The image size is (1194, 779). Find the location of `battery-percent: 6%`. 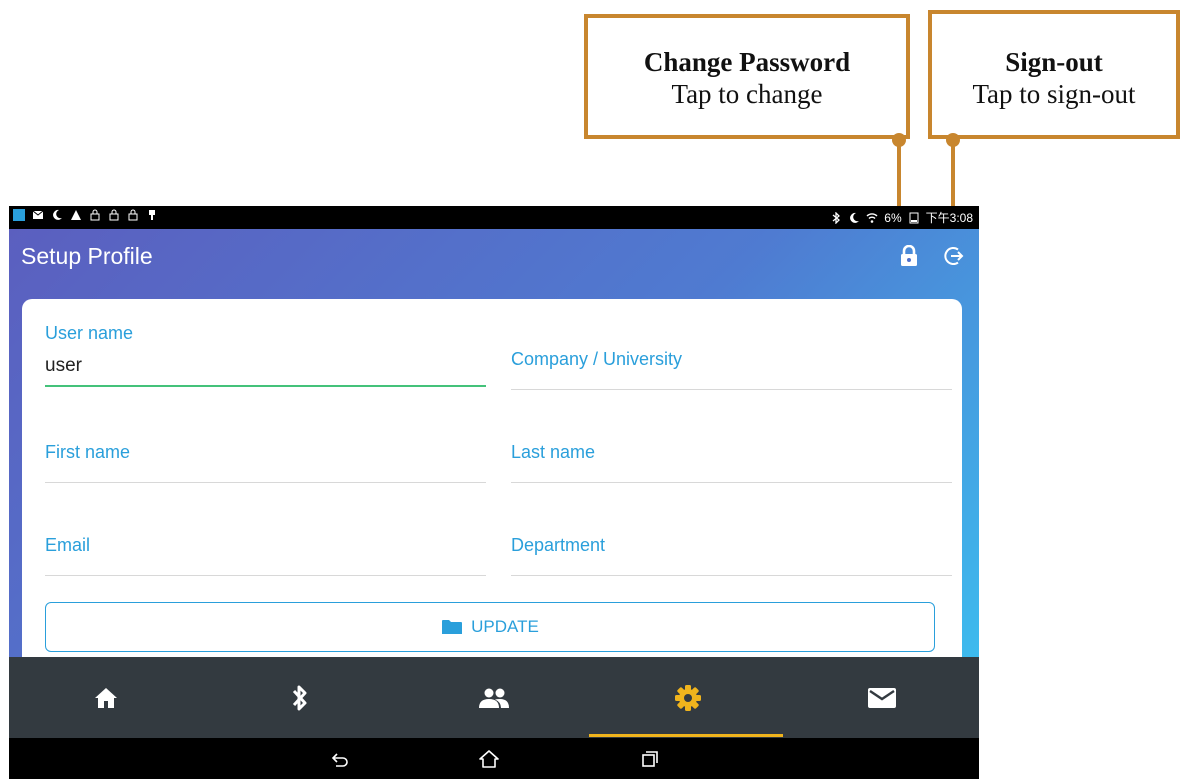

battery-percent: 6% is located at coordinates (893, 217).